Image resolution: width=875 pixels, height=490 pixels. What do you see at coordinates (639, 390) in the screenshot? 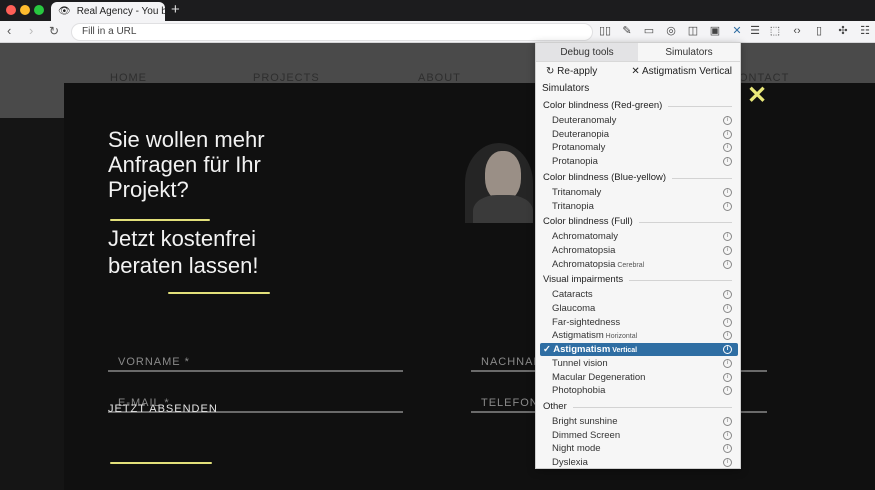
I see `simulator-item: Photophobia i` at bounding box center [639, 390].